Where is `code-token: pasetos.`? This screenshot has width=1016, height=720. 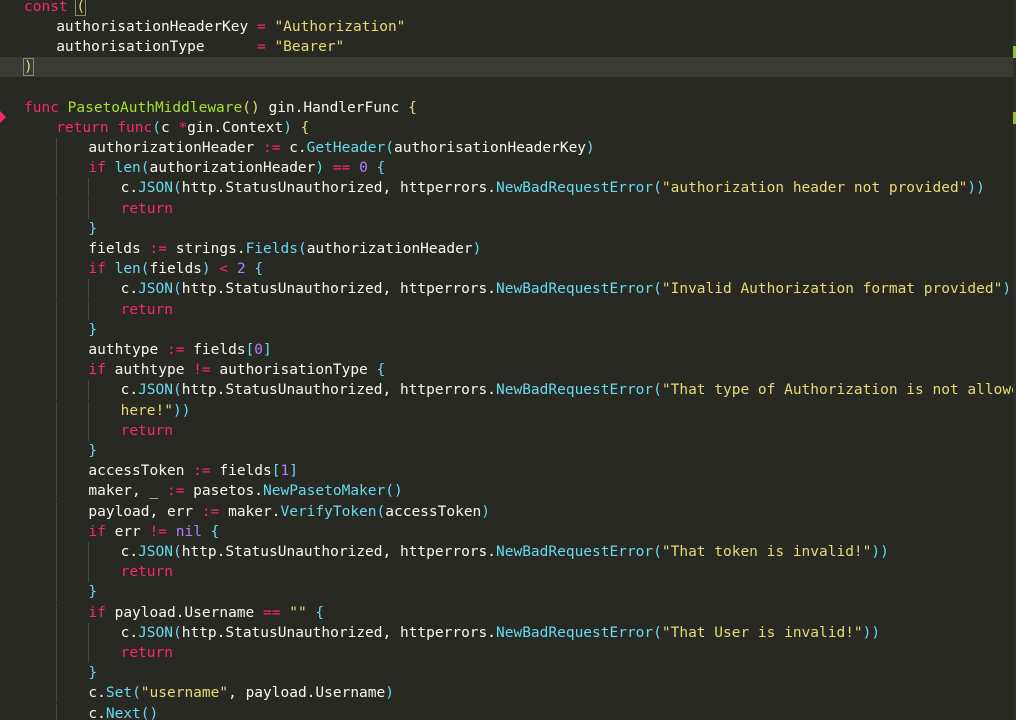
code-token: pasetos. is located at coordinates (228, 491).